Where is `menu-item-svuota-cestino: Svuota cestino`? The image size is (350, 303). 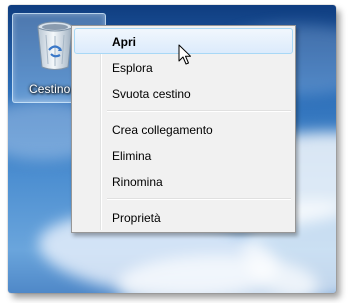 menu-item-svuota-cestino: Svuota cestino is located at coordinates (183, 93).